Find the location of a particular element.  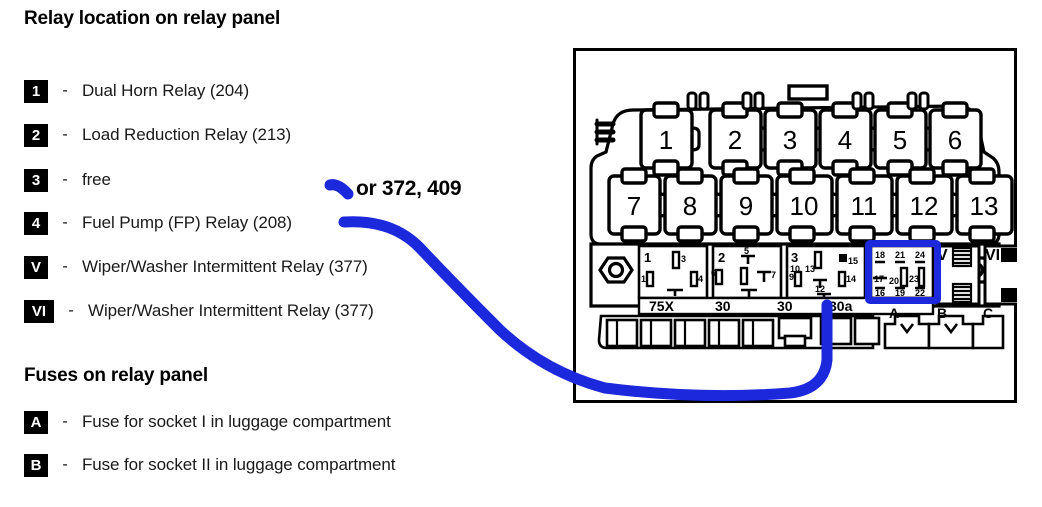

relay-label-2: Load Reduction Relay (213) is located at coordinates (187, 134).